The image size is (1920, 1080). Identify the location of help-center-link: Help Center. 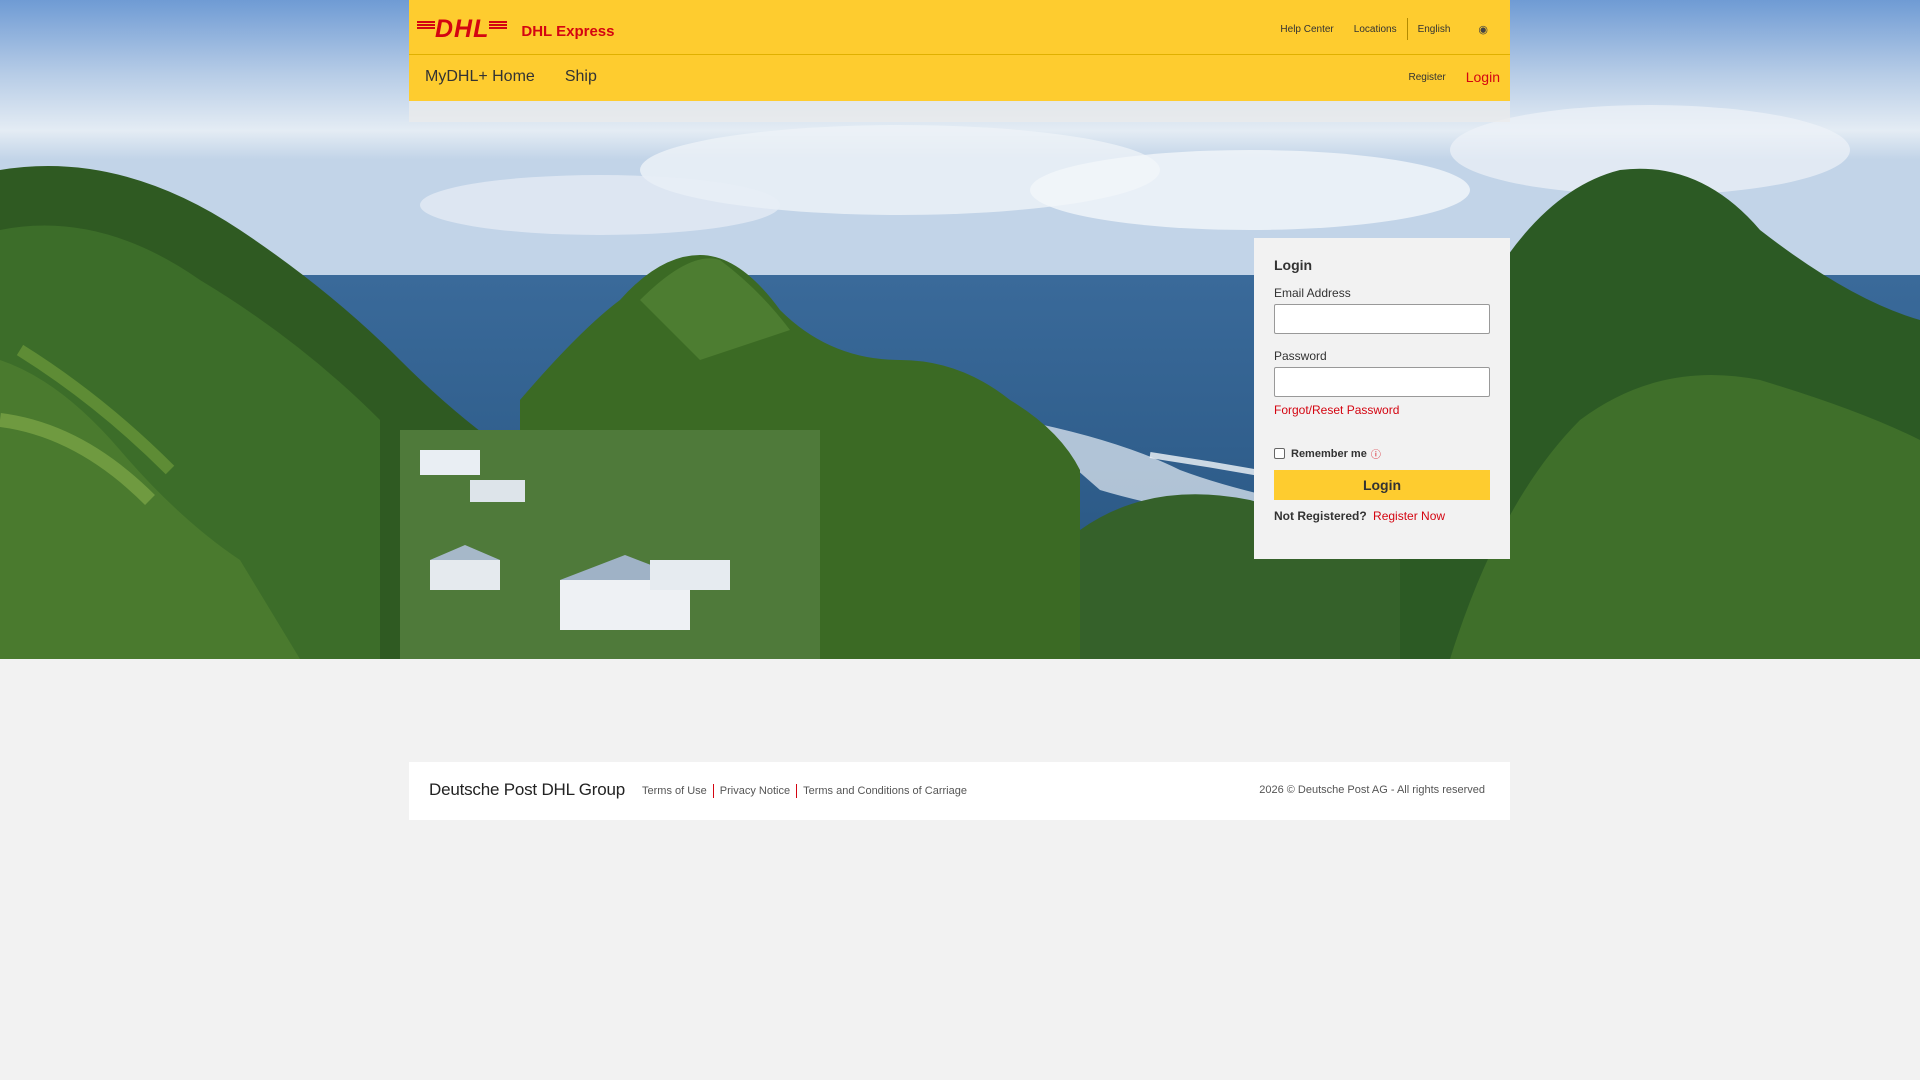
(1306, 29).